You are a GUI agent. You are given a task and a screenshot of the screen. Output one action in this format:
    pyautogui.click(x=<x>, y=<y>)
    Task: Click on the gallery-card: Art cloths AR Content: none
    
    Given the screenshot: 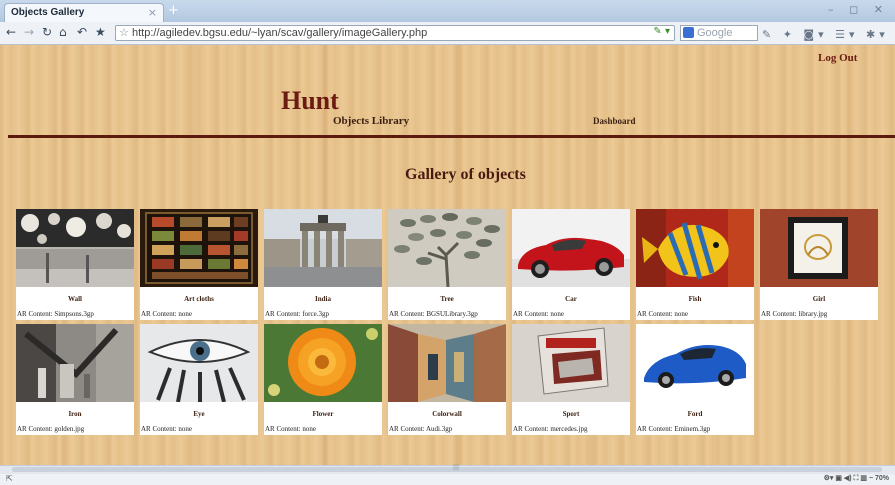 What is the action you would take?
    pyautogui.click(x=199, y=264)
    